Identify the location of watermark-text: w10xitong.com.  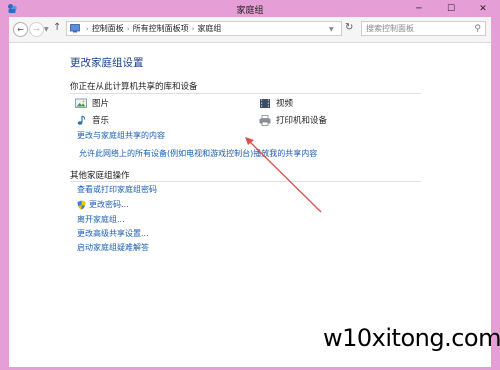
(411, 338).